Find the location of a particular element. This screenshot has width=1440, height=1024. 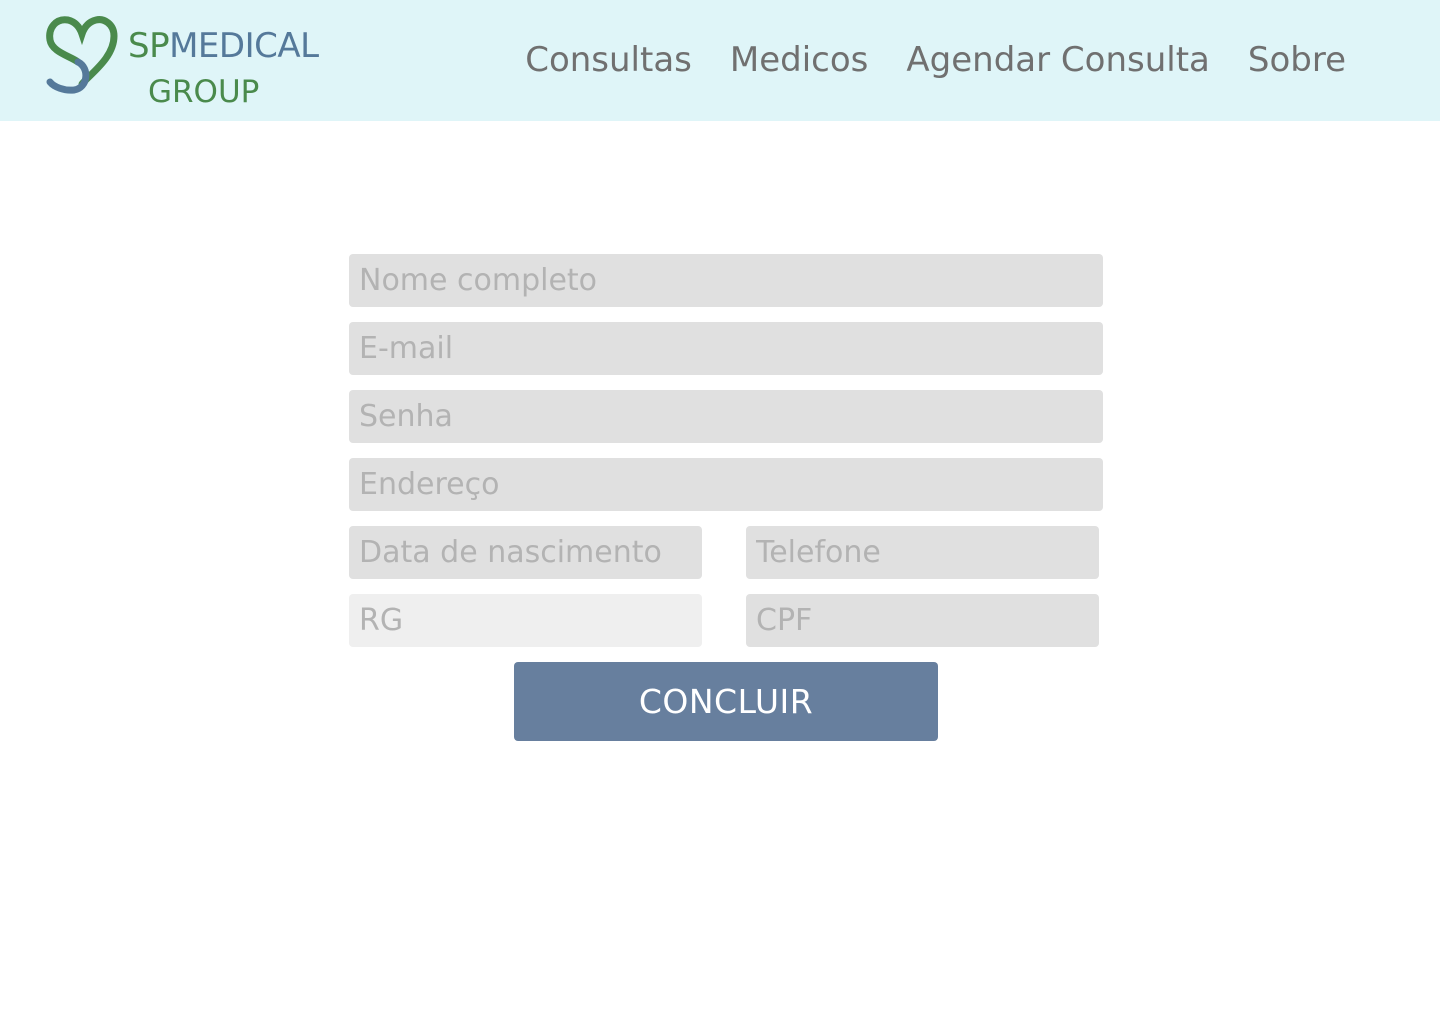

brand-logo: SPMEDICAL GROUP is located at coordinates (189, 64).